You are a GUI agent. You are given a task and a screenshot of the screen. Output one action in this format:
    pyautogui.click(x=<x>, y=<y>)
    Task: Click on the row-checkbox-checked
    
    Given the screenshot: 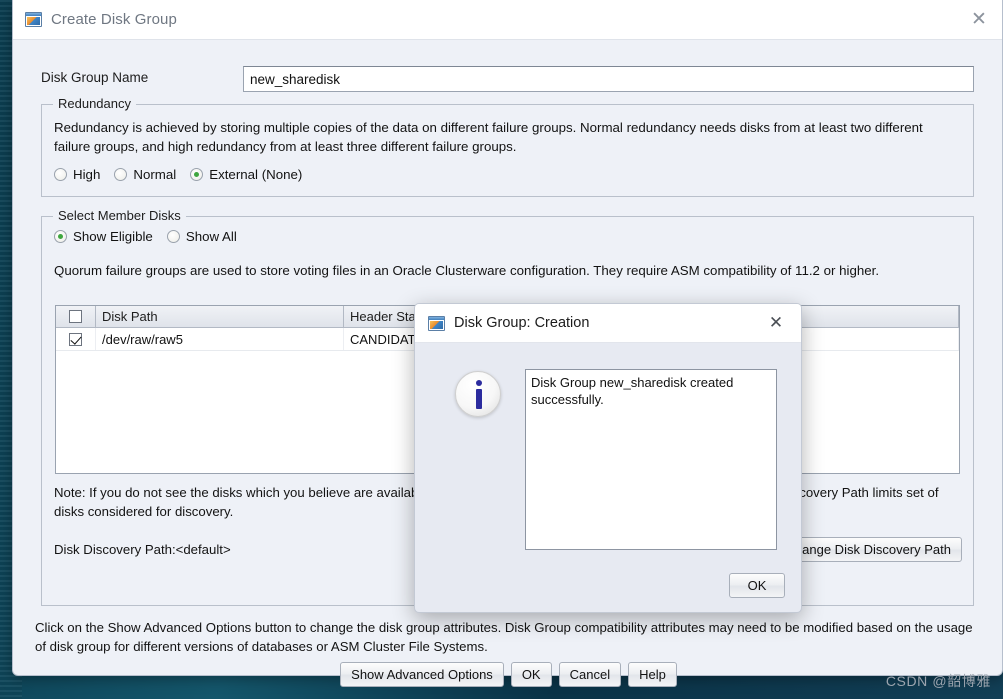 What is the action you would take?
    pyautogui.click(x=75, y=339)
    